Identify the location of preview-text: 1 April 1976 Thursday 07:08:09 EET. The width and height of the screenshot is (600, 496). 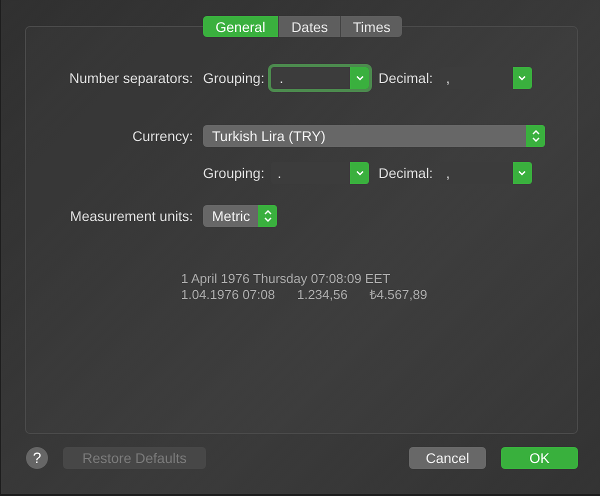
(285, 279).